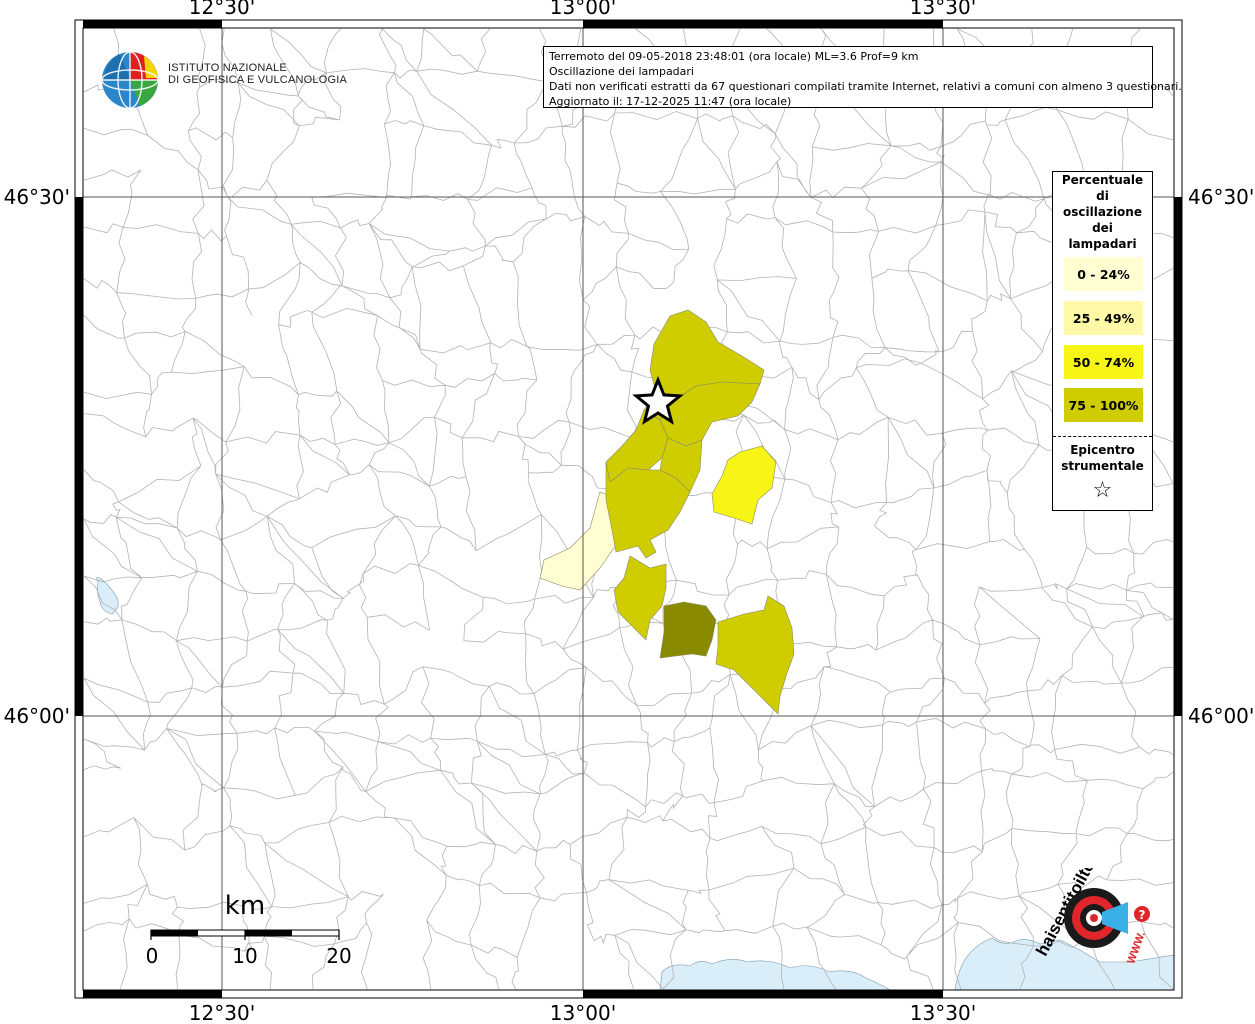 This screenshot has height=1024, width=1255. Describe the element at coordinates (1102, 436) in the screenshot. I see `legend-separator` at that location.